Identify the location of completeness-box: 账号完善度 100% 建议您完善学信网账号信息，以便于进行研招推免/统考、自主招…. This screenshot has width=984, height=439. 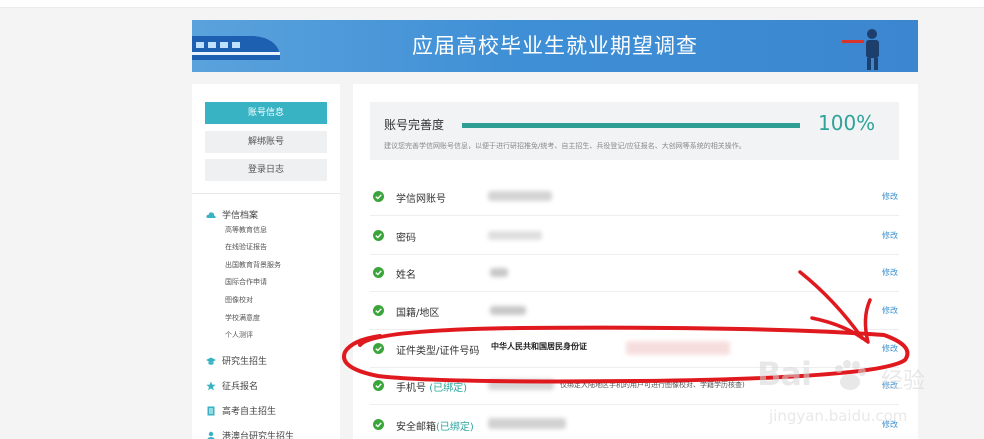
(634, 131).